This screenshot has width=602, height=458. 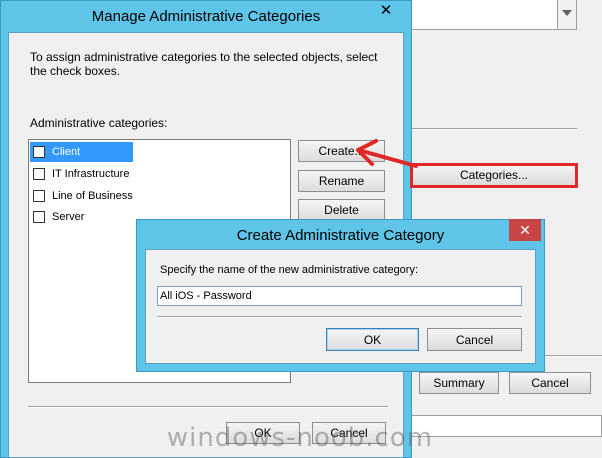 What do you see at coordinates (99, 123) in the screenshot?
I see `categories-list-label: Administrative categories:` at bounding box center [99, 123].